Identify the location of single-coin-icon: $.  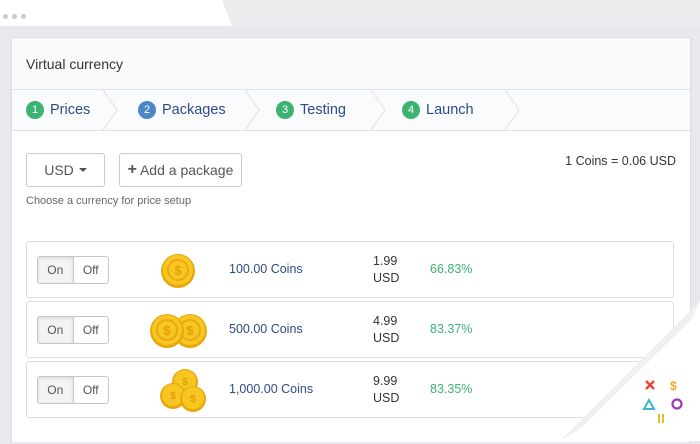
(178, 271).